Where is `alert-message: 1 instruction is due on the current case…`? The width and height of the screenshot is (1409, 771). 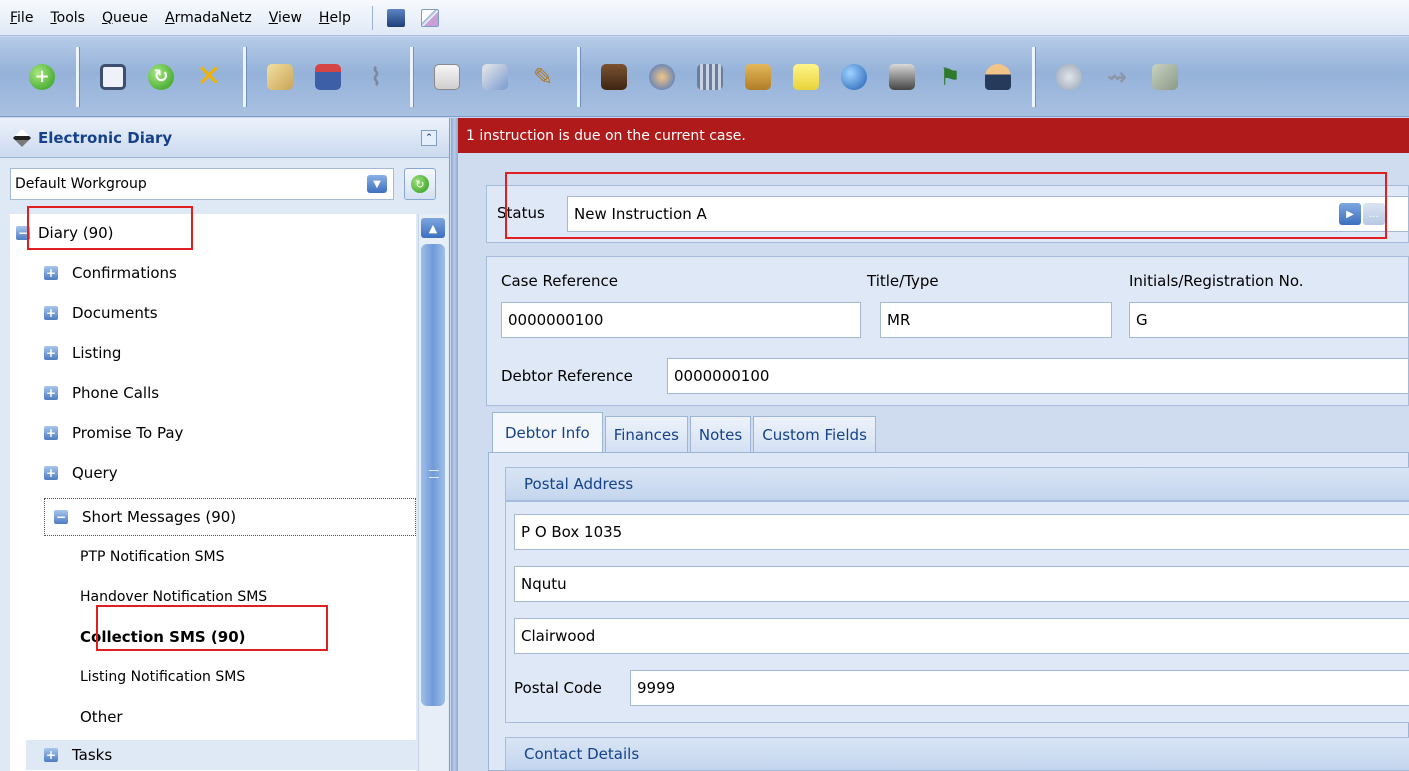 alert-message: 1 instruction is due on the current case… is located at coordinates (606, 135).